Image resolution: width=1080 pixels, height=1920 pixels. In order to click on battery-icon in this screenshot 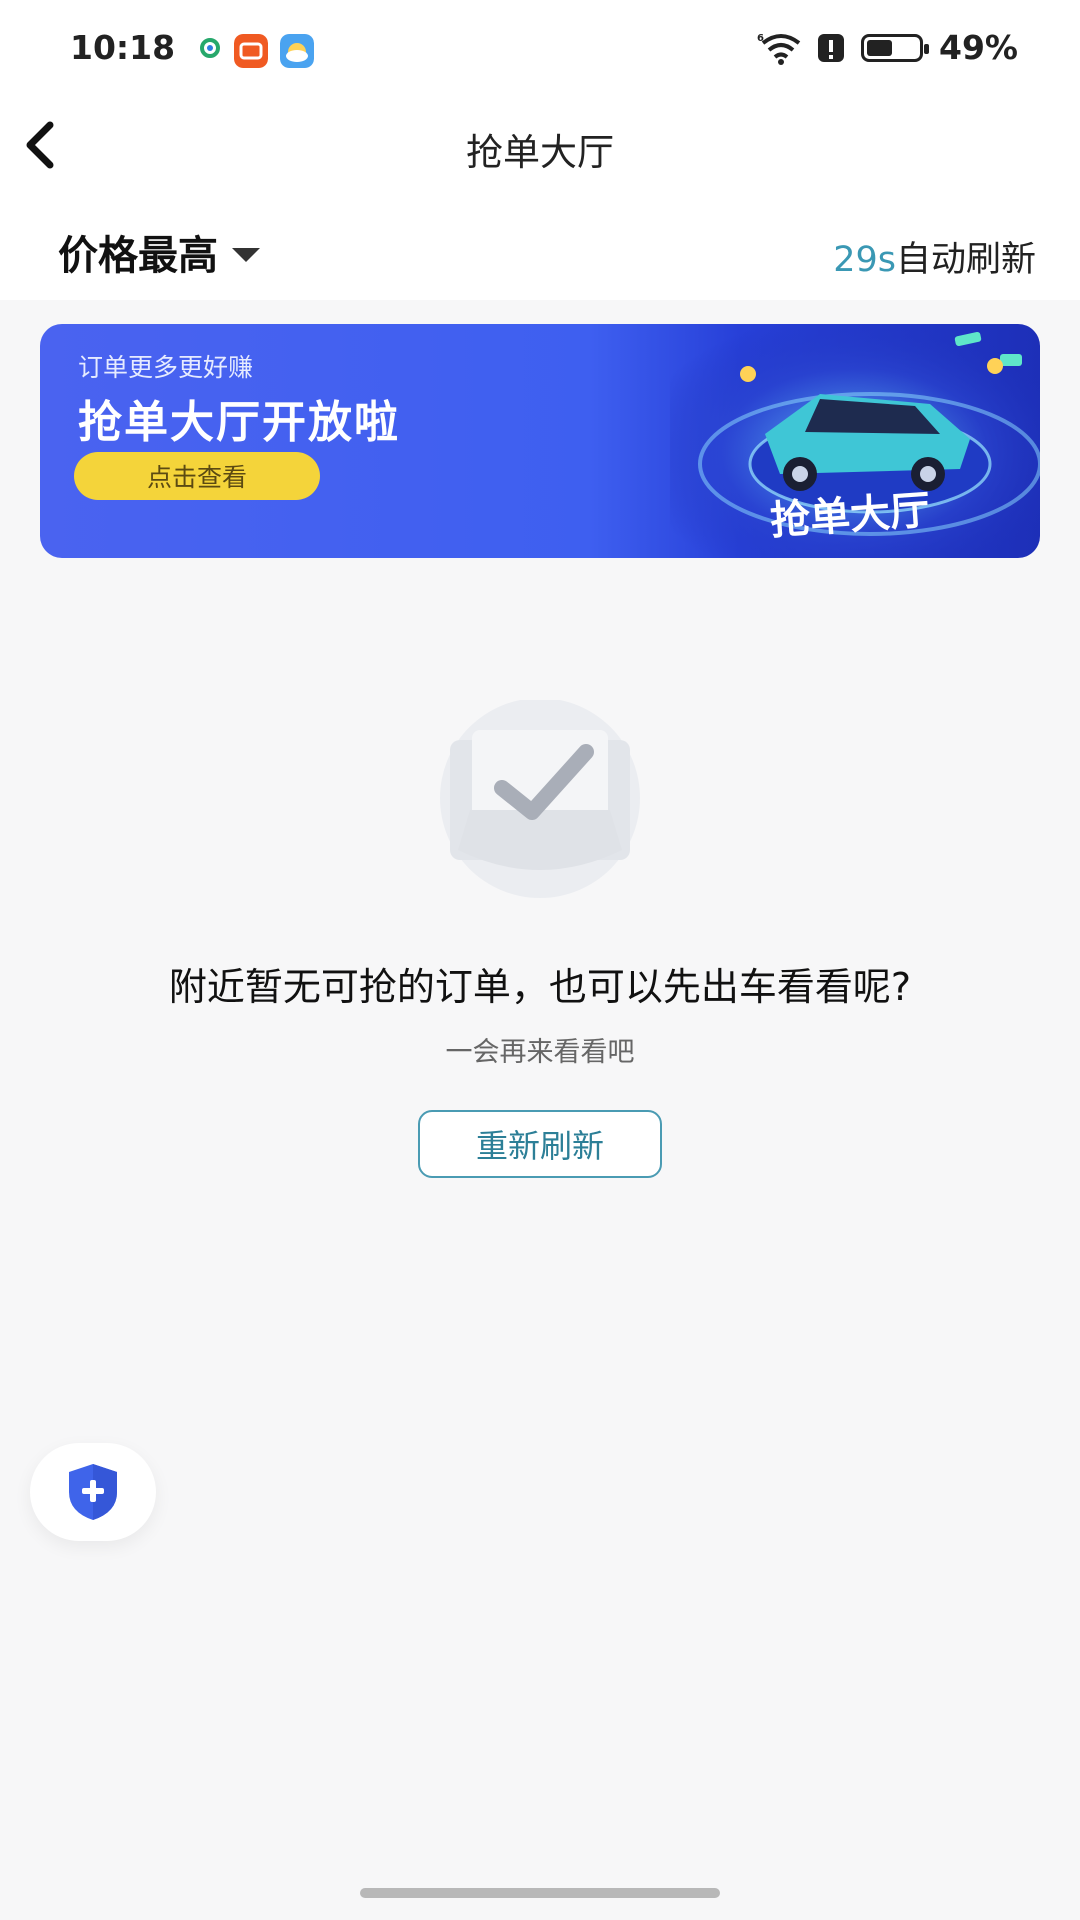, I will do `click(895, 47)`.